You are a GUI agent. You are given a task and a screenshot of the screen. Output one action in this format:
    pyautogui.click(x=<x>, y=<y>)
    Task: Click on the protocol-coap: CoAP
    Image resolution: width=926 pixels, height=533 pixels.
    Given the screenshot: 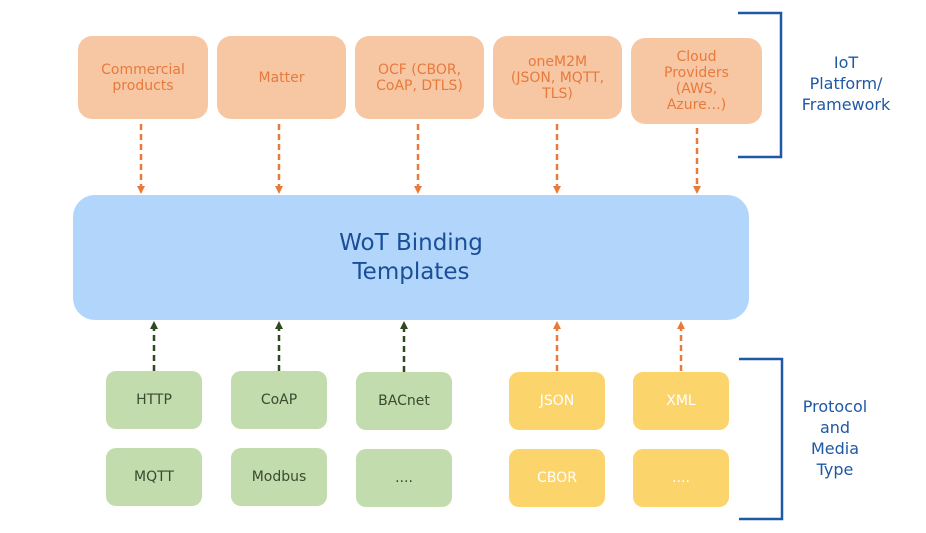 What is the action you would take?
    pyautogui.click(x=279, y=400)
    